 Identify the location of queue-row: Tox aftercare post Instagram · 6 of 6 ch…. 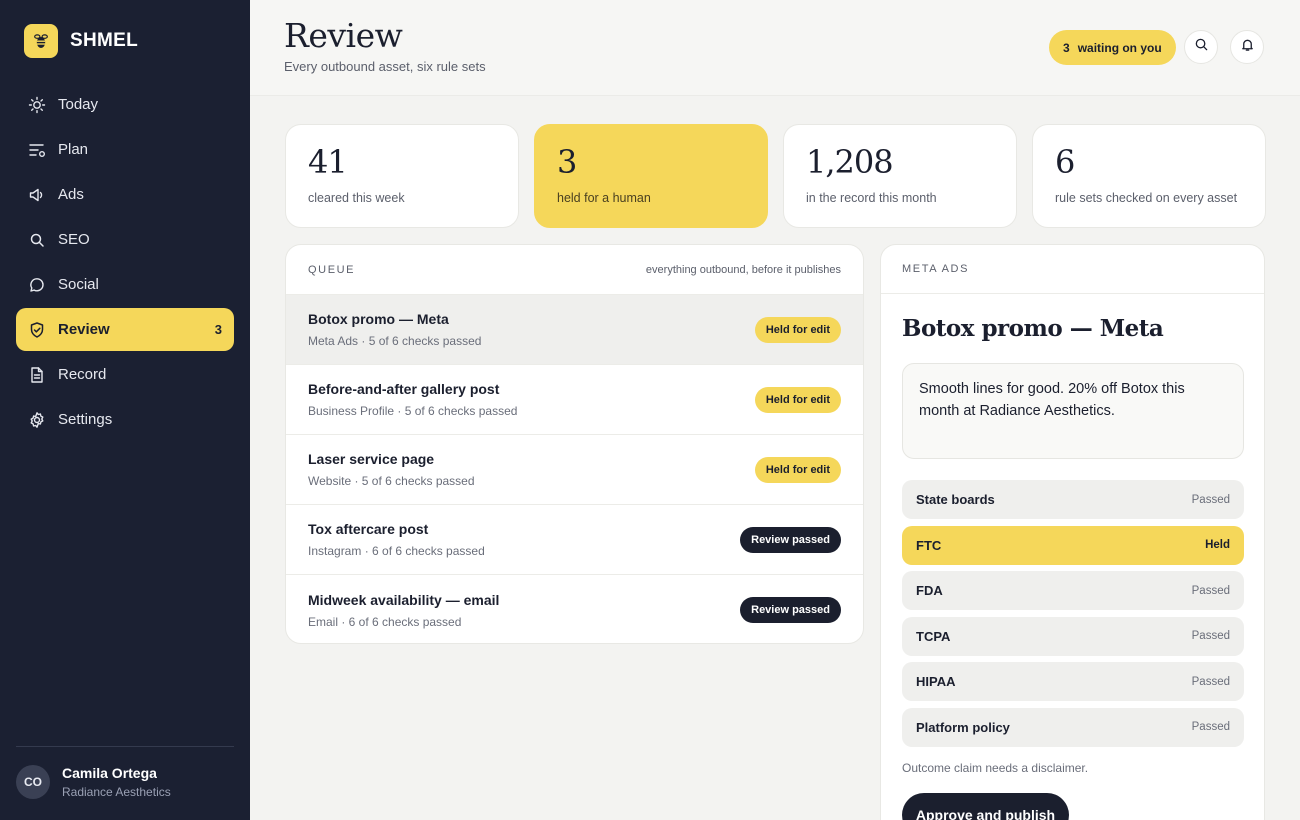
(574, 540).